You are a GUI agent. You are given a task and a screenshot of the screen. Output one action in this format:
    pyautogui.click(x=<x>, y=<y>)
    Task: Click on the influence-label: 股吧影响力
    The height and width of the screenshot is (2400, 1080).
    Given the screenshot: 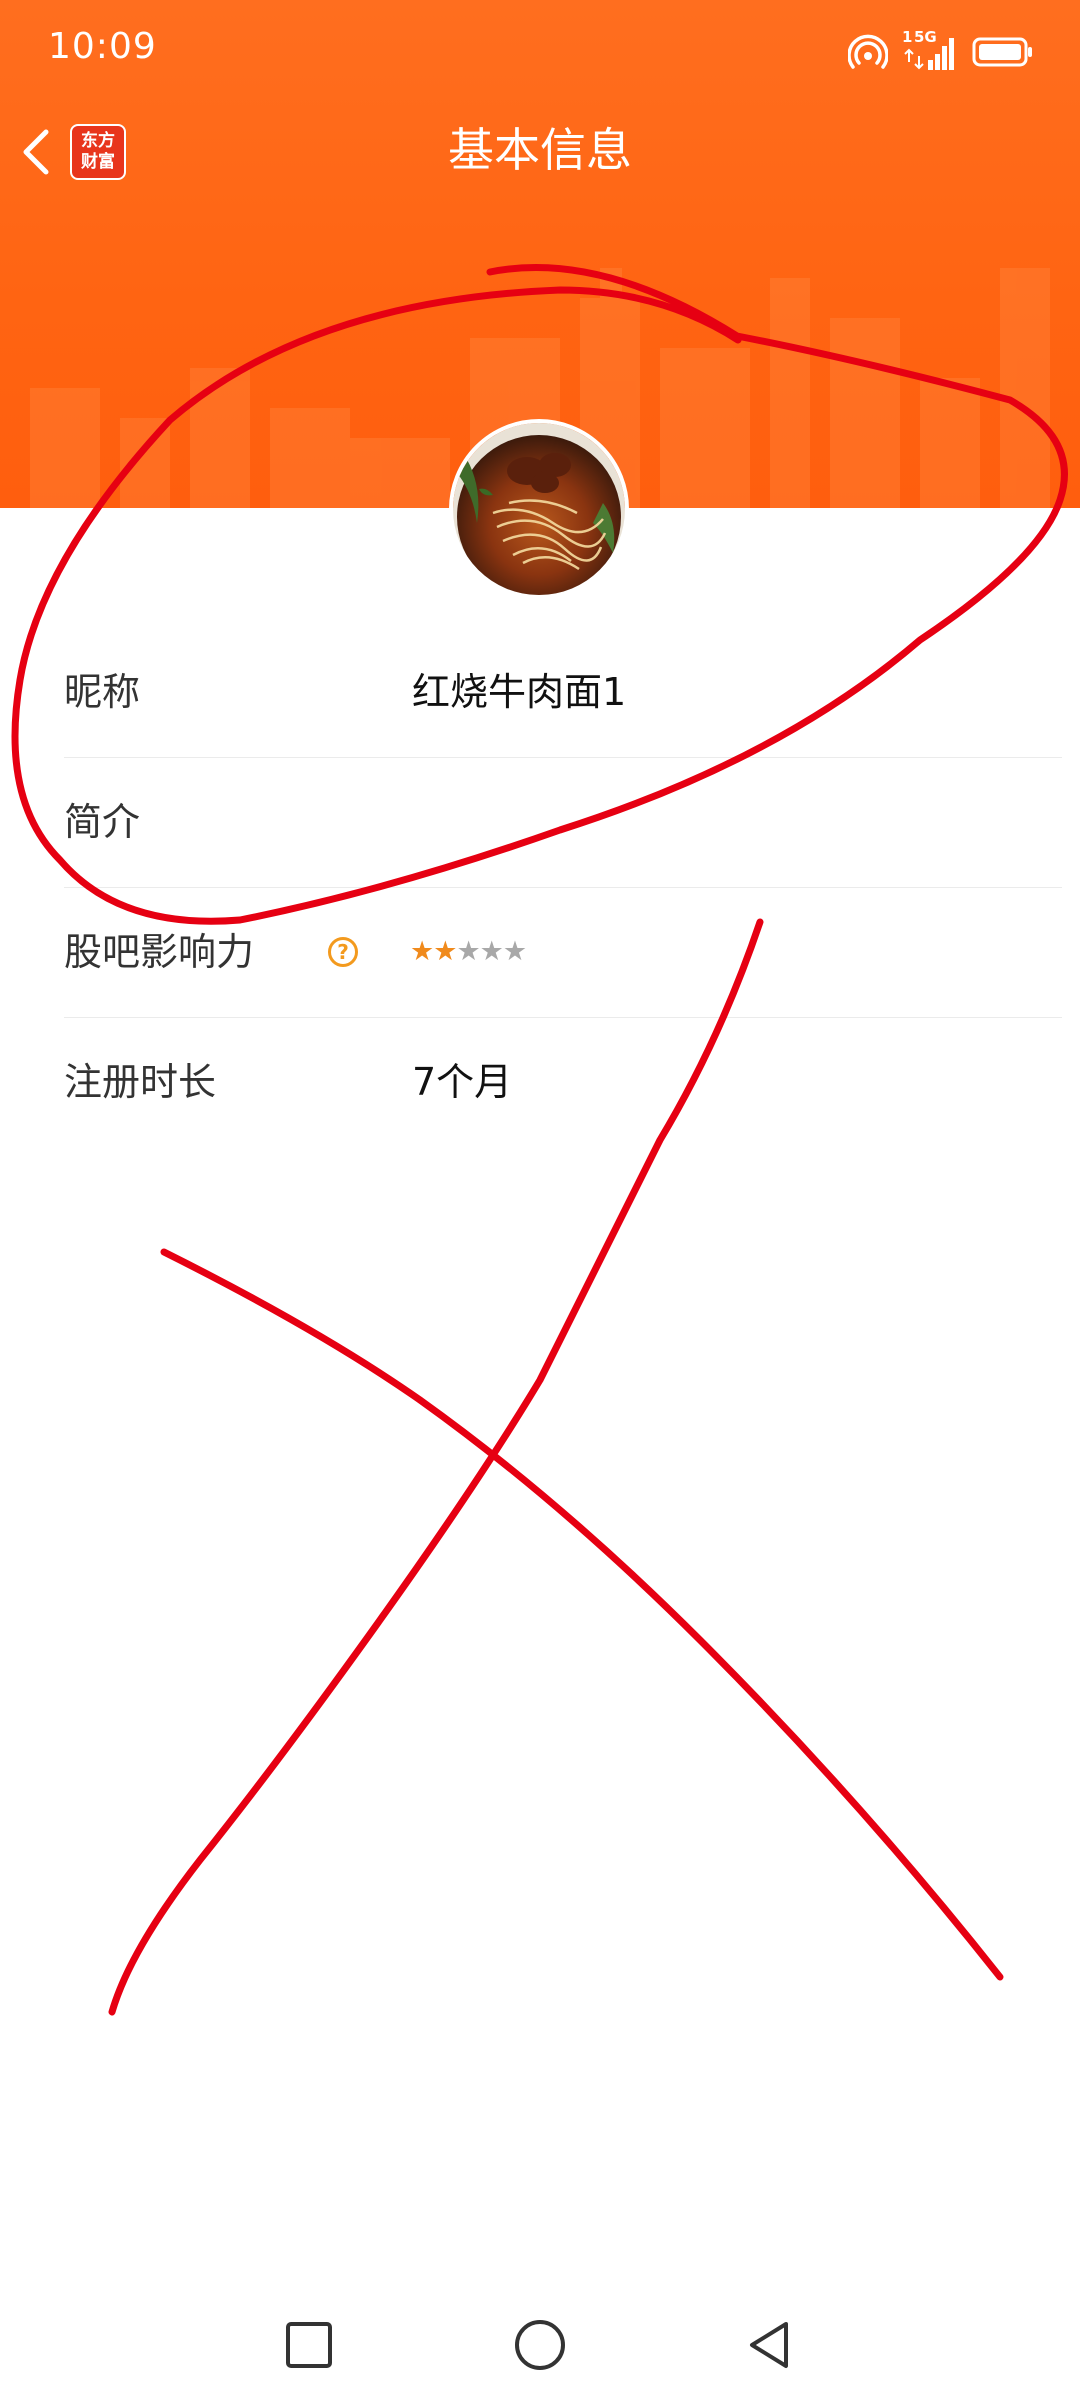 What is the action you would take?
    pyautogui.click(x=159, y=952)
    